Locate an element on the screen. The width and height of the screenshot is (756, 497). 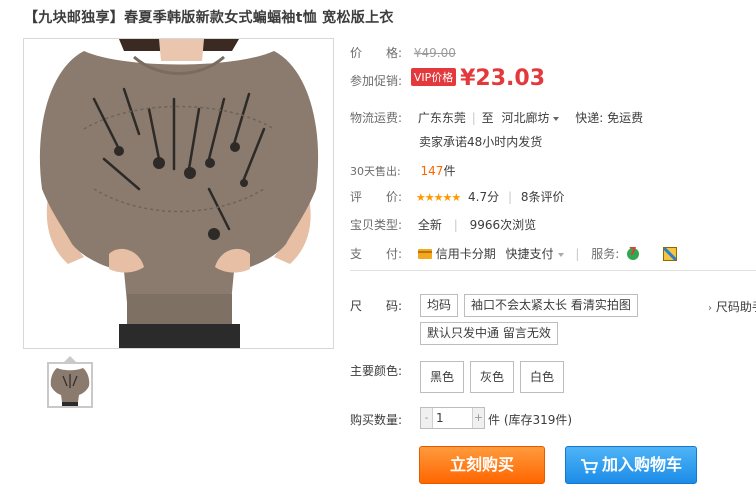
buy-now-button: 立刻购买 is located at coordinates (482, 465).